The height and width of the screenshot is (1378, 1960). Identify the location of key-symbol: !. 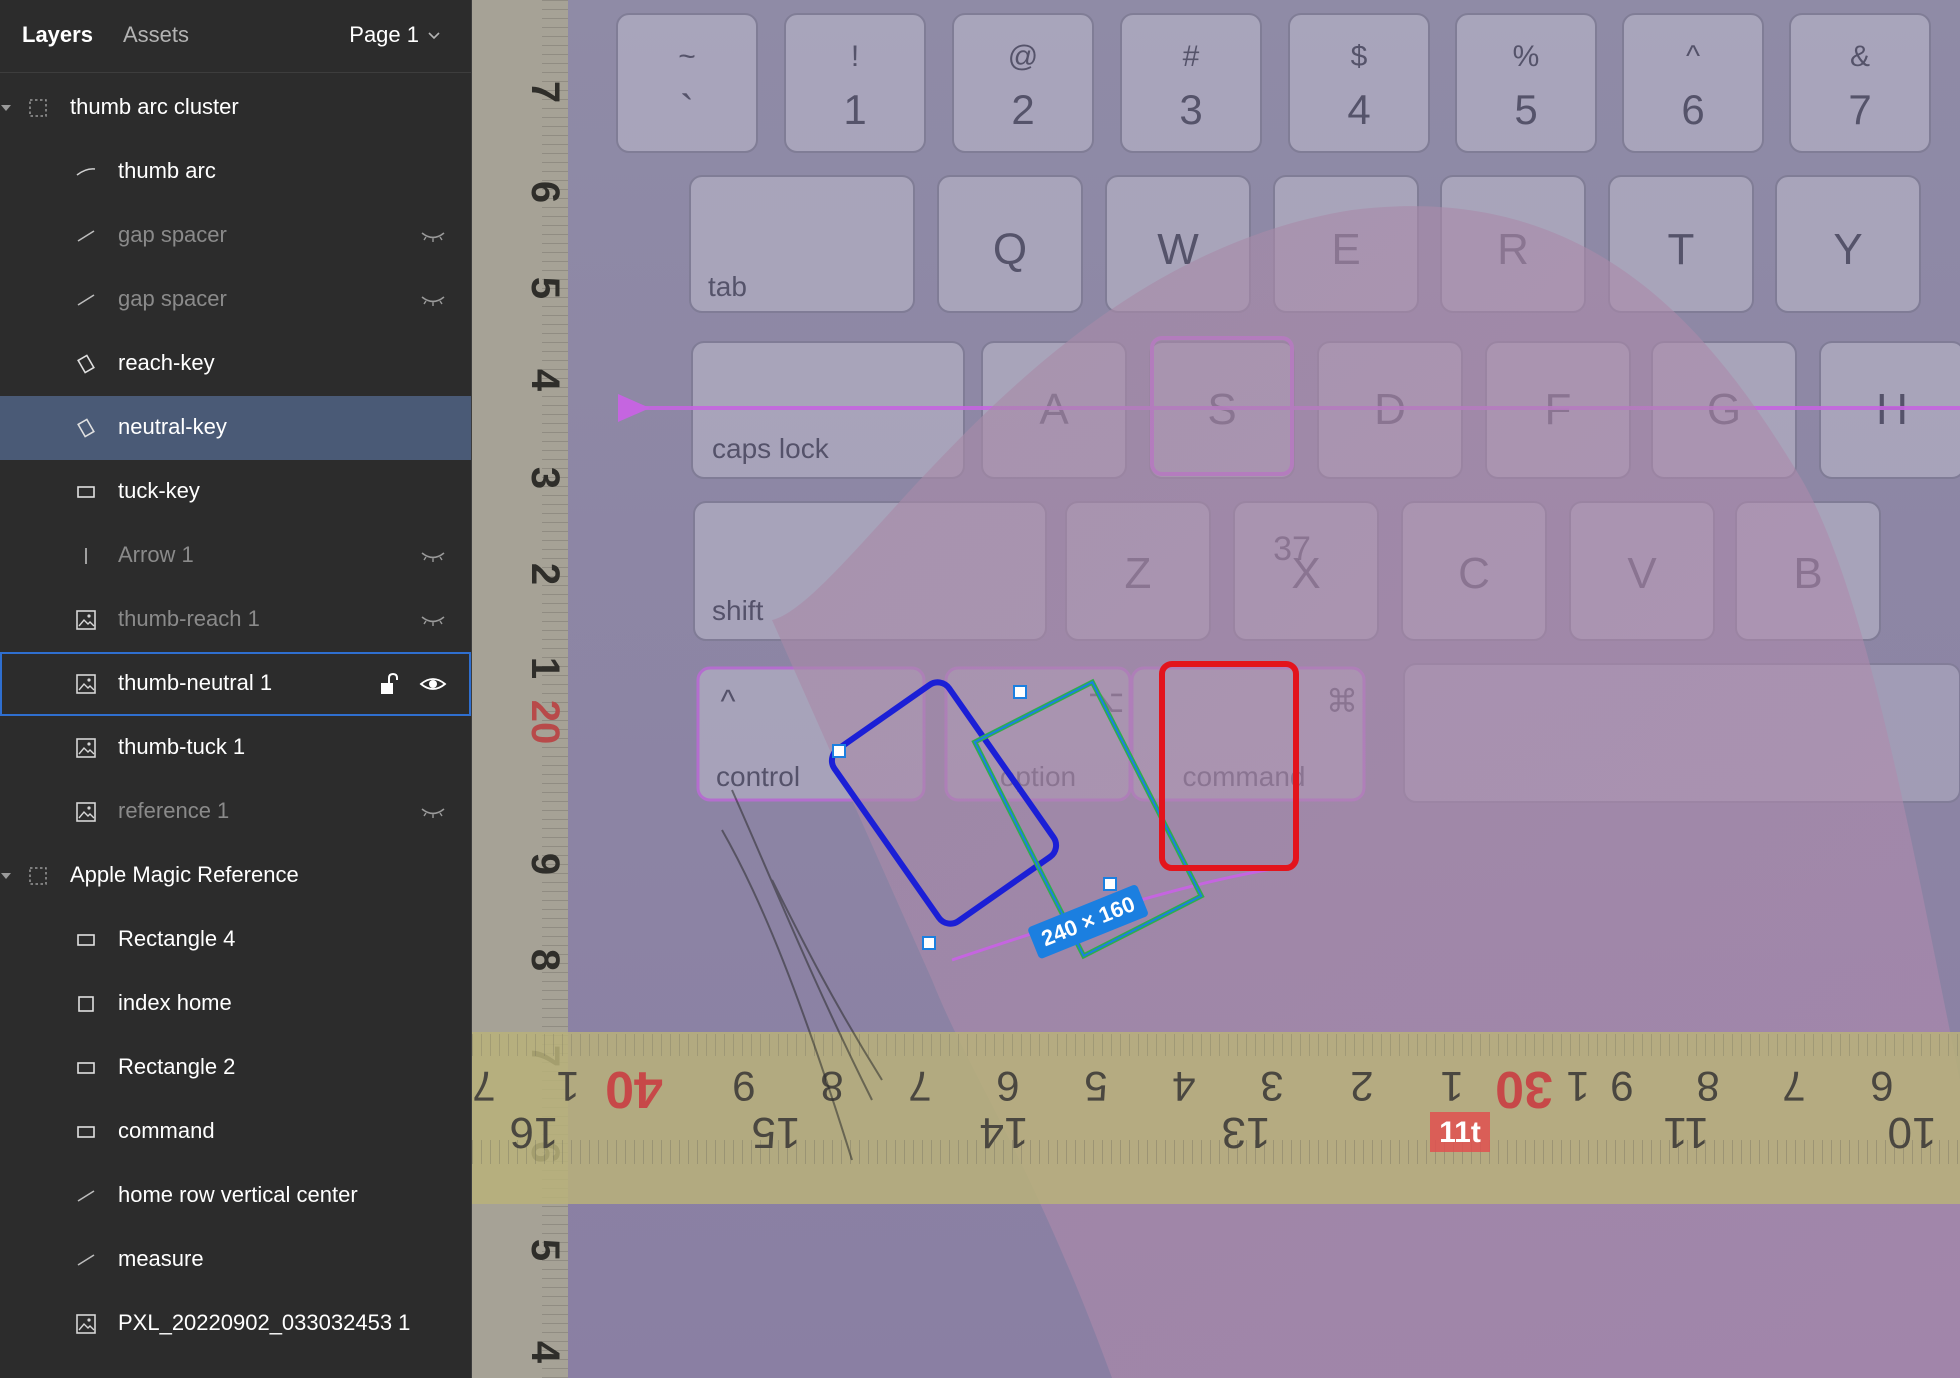
(855, 56).